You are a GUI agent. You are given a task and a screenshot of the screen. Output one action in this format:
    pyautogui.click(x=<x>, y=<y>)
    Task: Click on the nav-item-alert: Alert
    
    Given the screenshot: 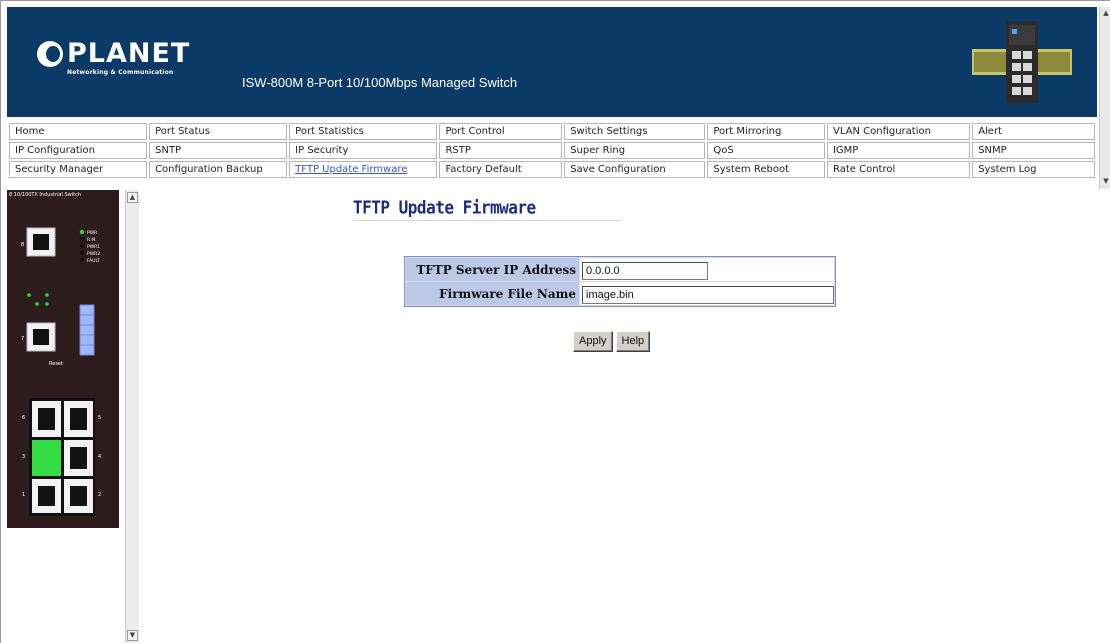 What is the action you would take?
    pyautogui.click(x=1033, y=131)
    